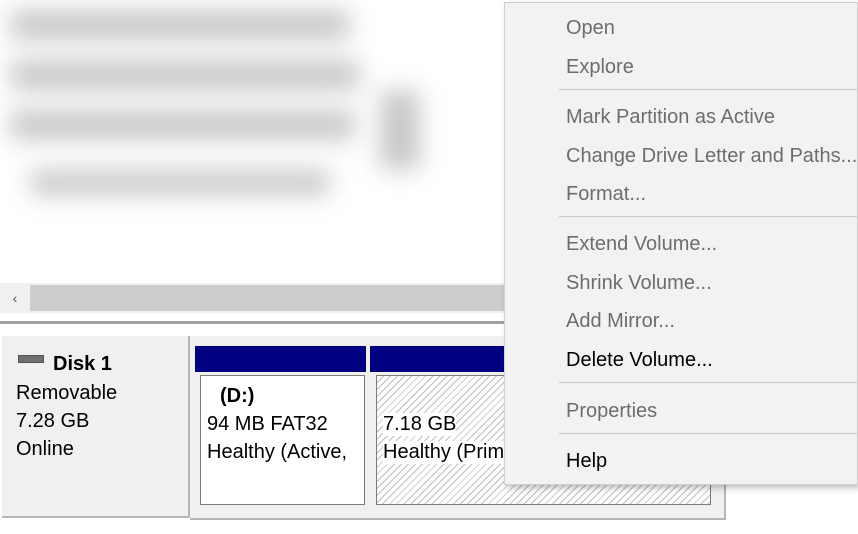  Describe the element at coordinates (277, 452) in the screenshot. I see `partition-d-status: Healthy (Active,` at that location.